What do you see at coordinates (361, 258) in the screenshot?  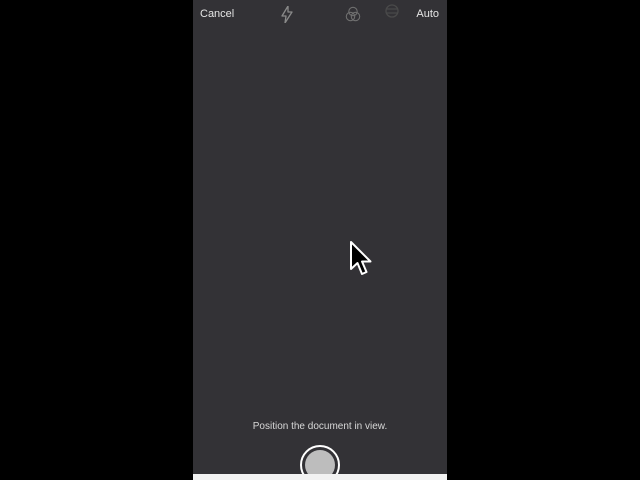 I see `mouse-pointer-icon` at bounding box center [361, 258].